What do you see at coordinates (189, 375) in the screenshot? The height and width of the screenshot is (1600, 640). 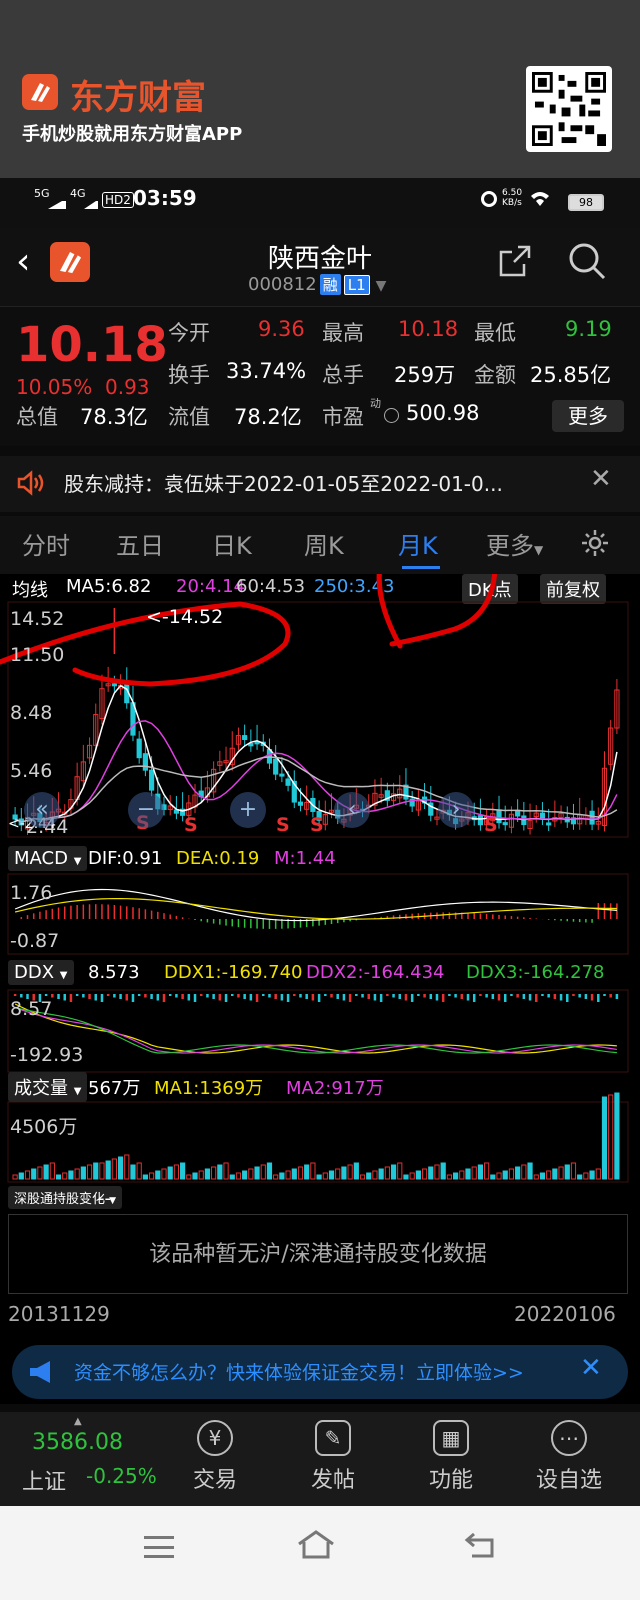 I see `label-turnover: 换手` at bounding box center [189, 375].